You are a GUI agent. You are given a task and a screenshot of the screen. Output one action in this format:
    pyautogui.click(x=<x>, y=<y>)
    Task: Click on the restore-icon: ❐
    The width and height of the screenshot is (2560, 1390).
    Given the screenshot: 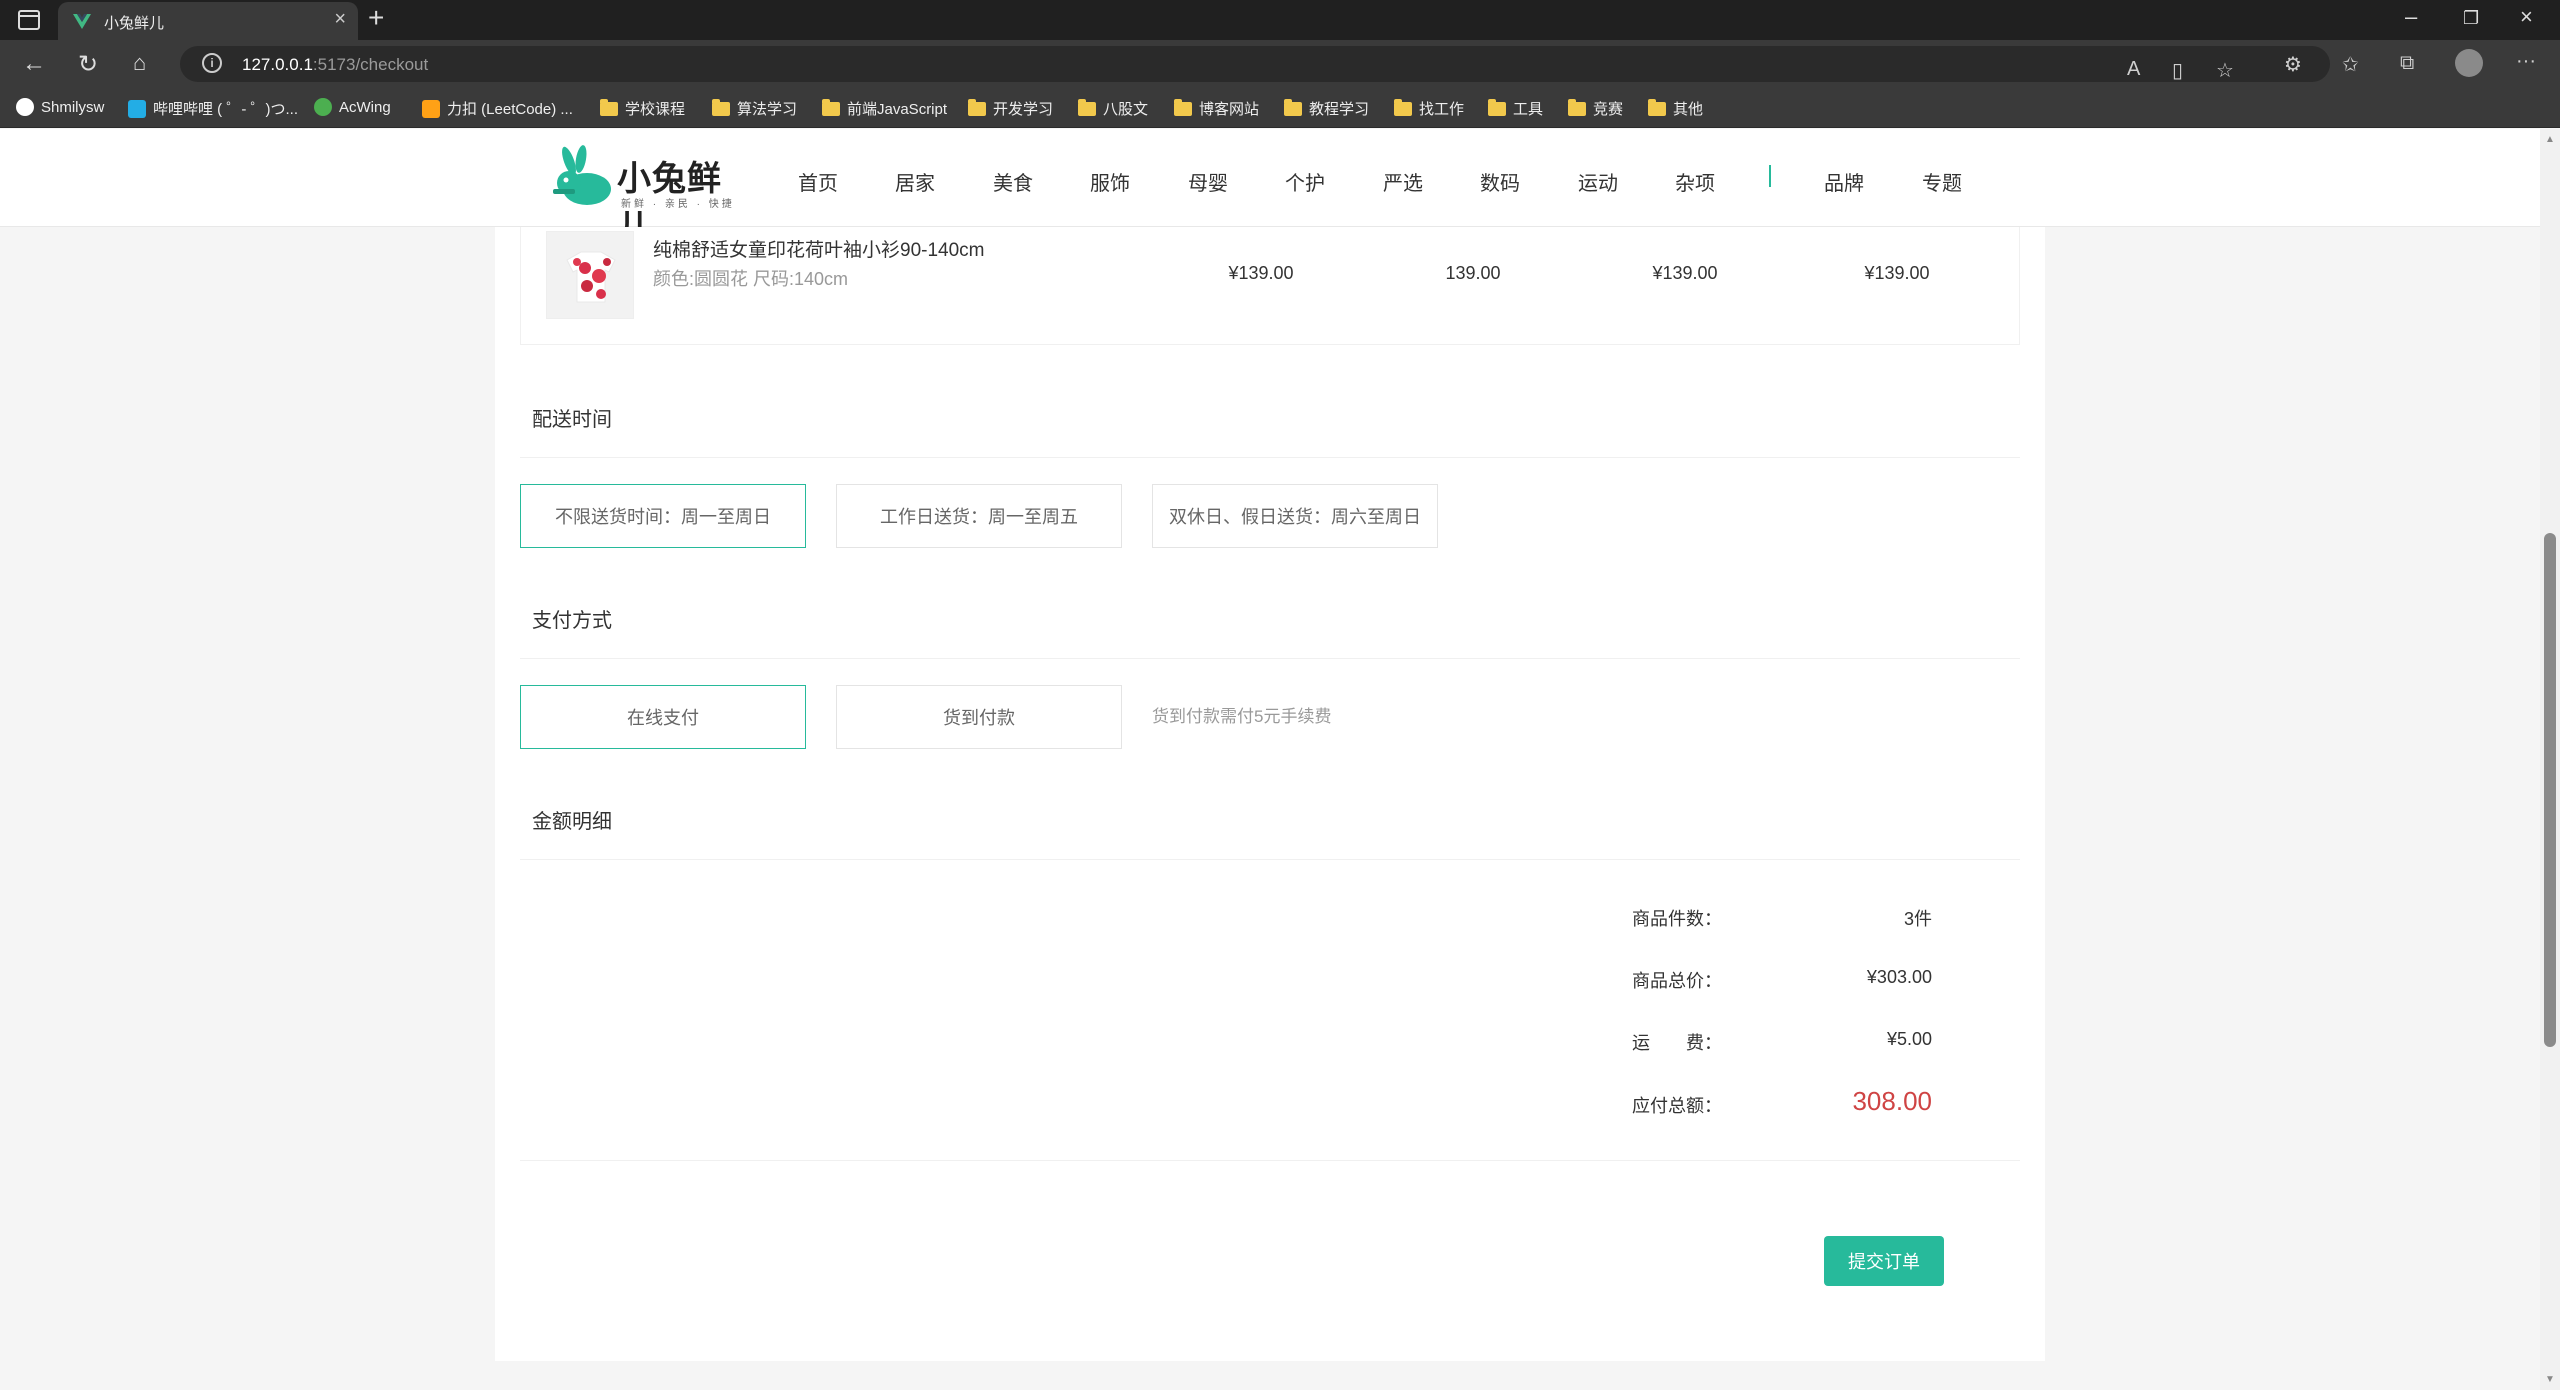 What is the action you would take?
    pyautogui.click(x=2471, y=18)
    